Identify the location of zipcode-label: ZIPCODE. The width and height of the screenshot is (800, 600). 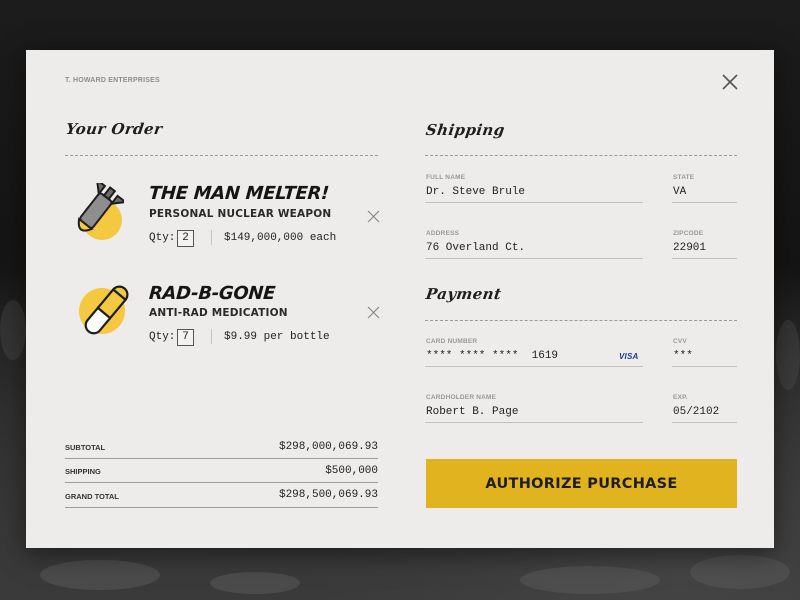
(688, 233).